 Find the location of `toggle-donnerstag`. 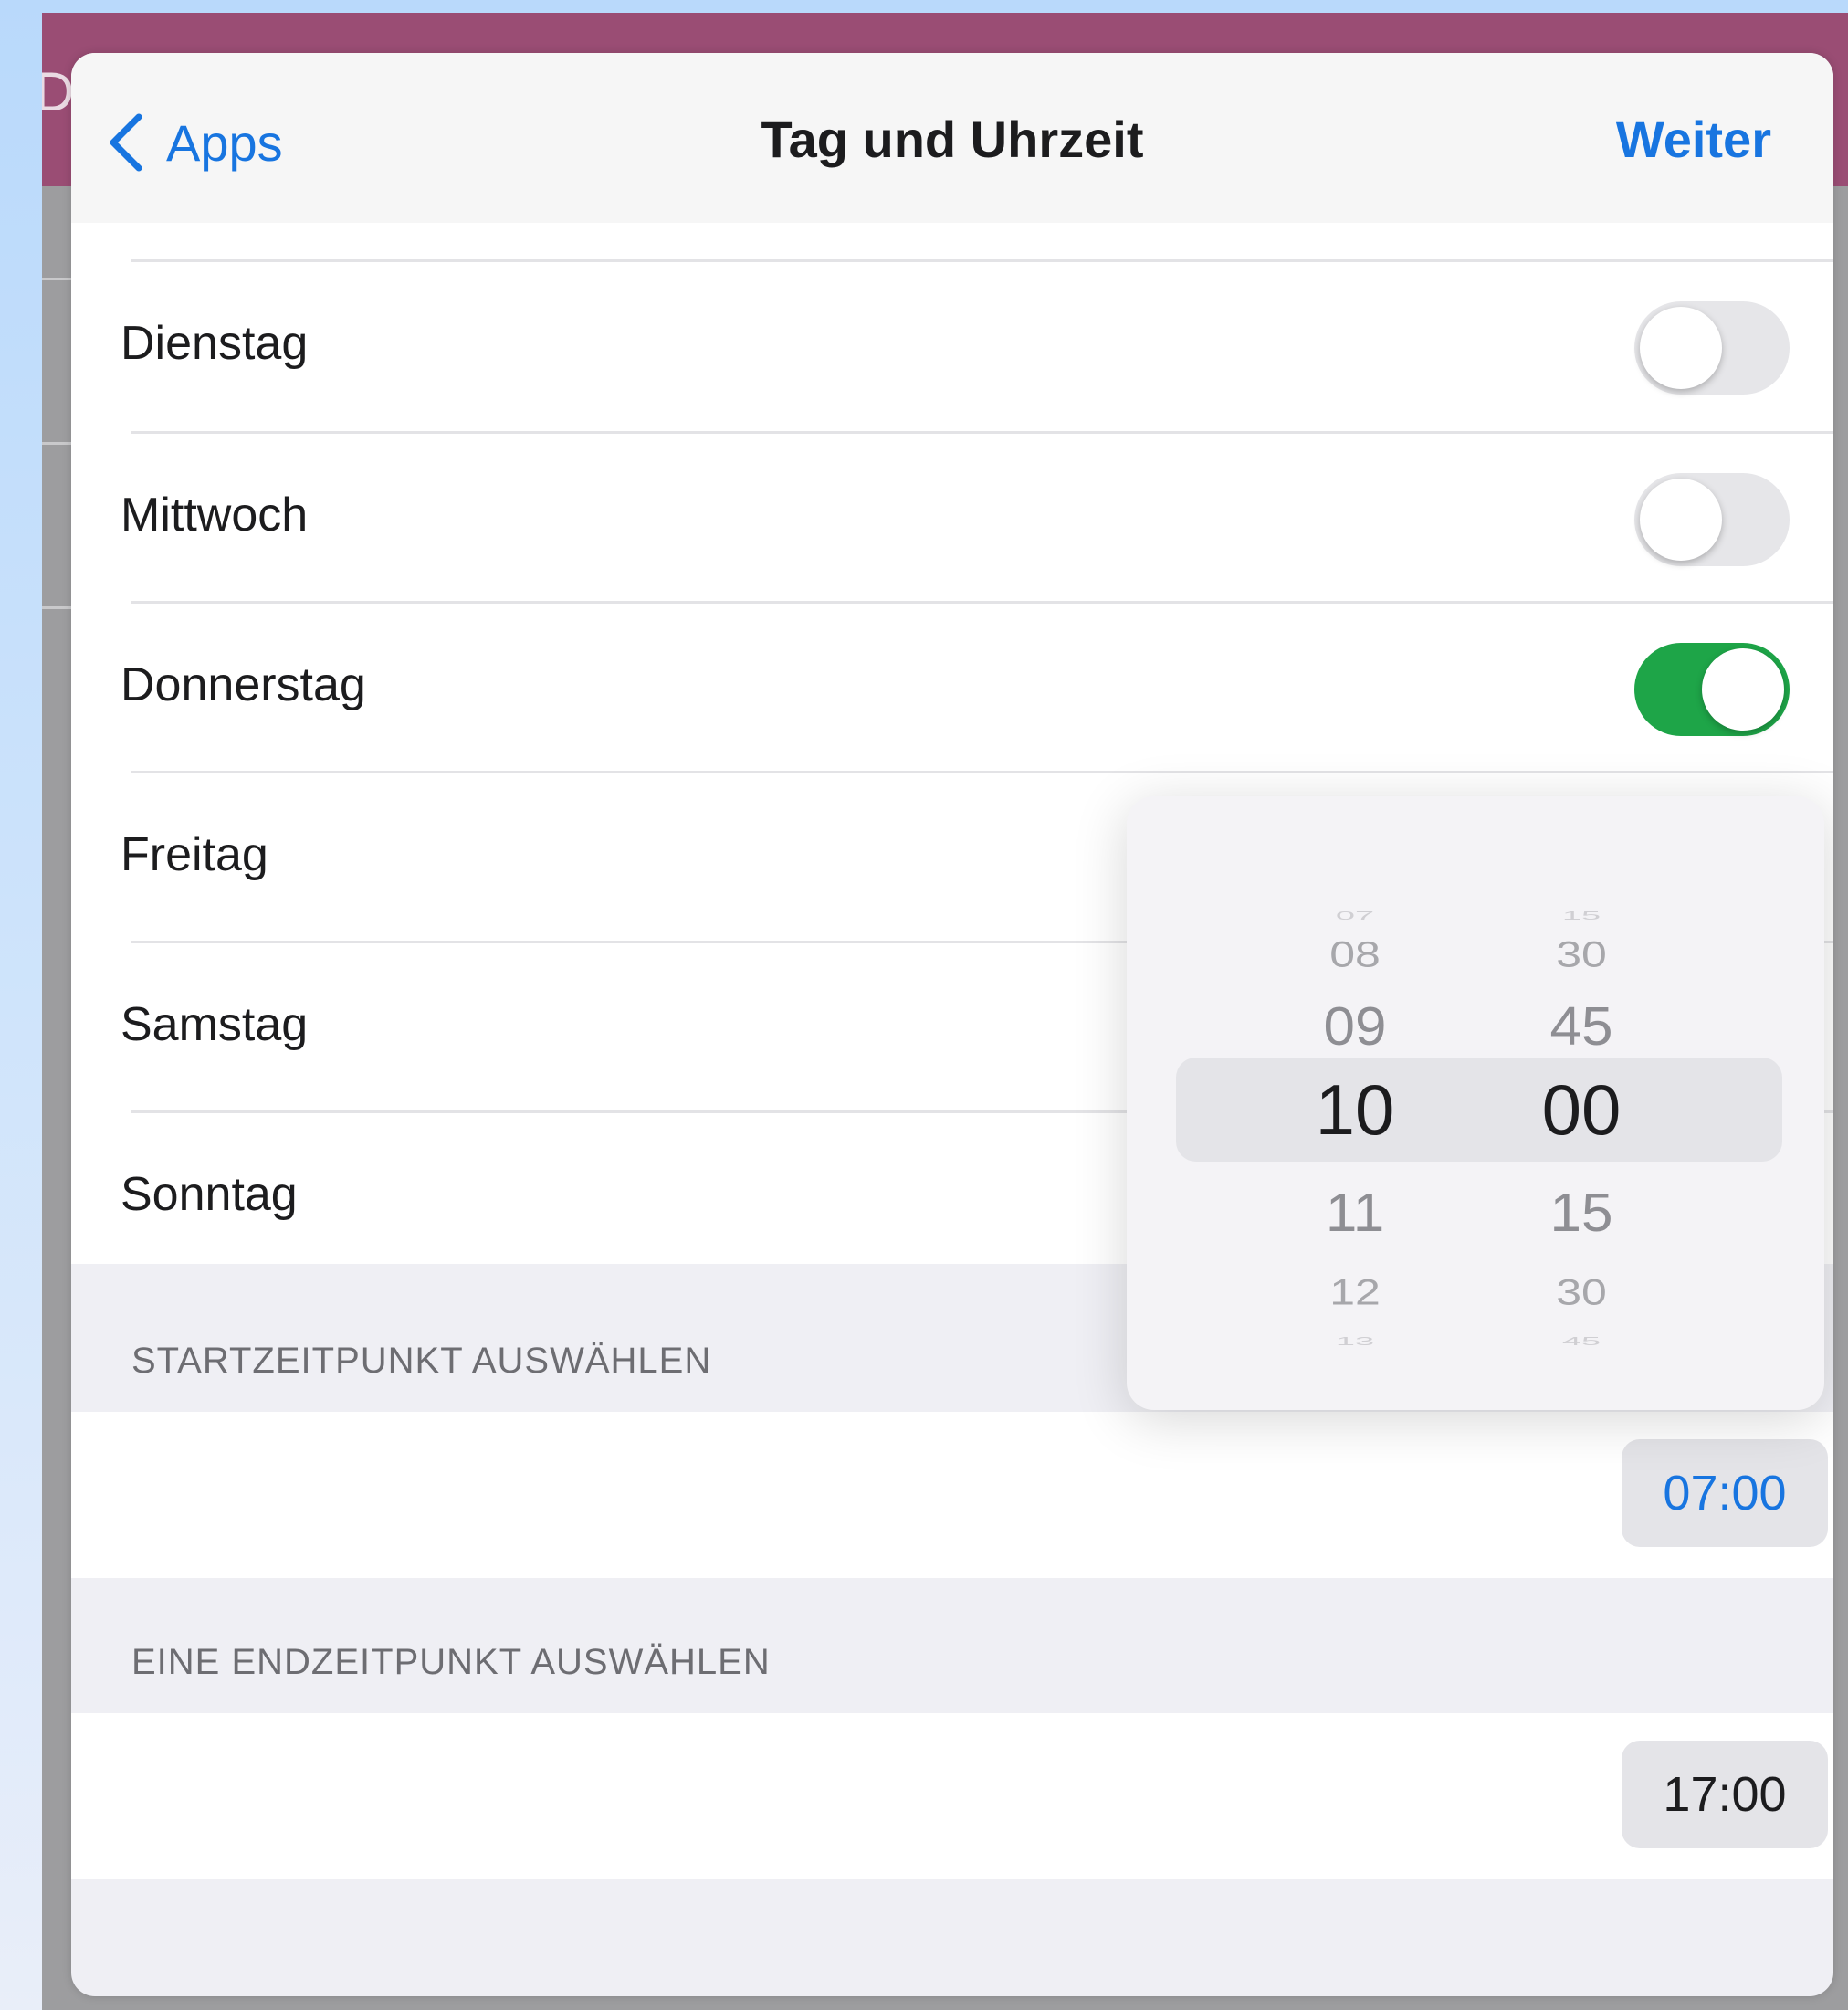

toggle-donnerstag is located at coordinates (1712, 689).